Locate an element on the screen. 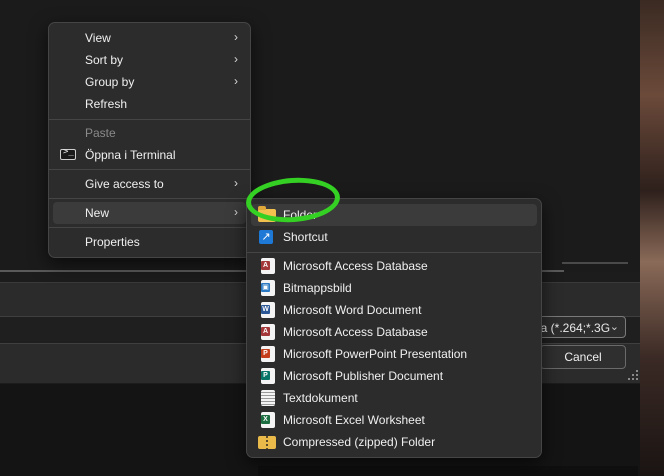 Image resolution: width=664 pixels, height=476 pixels. submenu-item-label: Microsoft Publisher Document is located at coordinates (363, 376).